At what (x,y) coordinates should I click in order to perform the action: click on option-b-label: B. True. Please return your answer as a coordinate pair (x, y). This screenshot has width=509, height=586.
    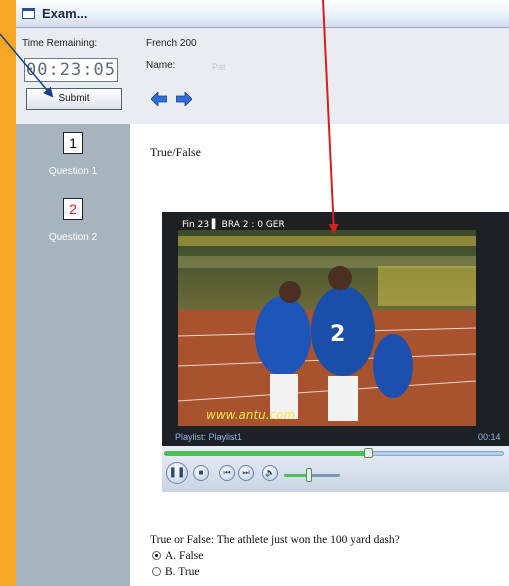
    Looking at the image, I should click on (182, 572).